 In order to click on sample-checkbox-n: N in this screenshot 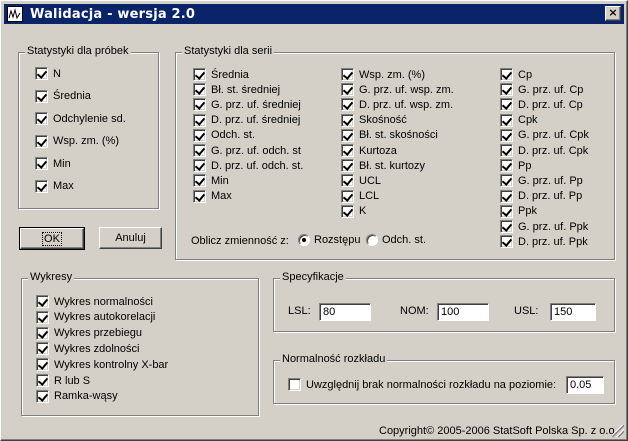, I will do `click(48, 73)`.